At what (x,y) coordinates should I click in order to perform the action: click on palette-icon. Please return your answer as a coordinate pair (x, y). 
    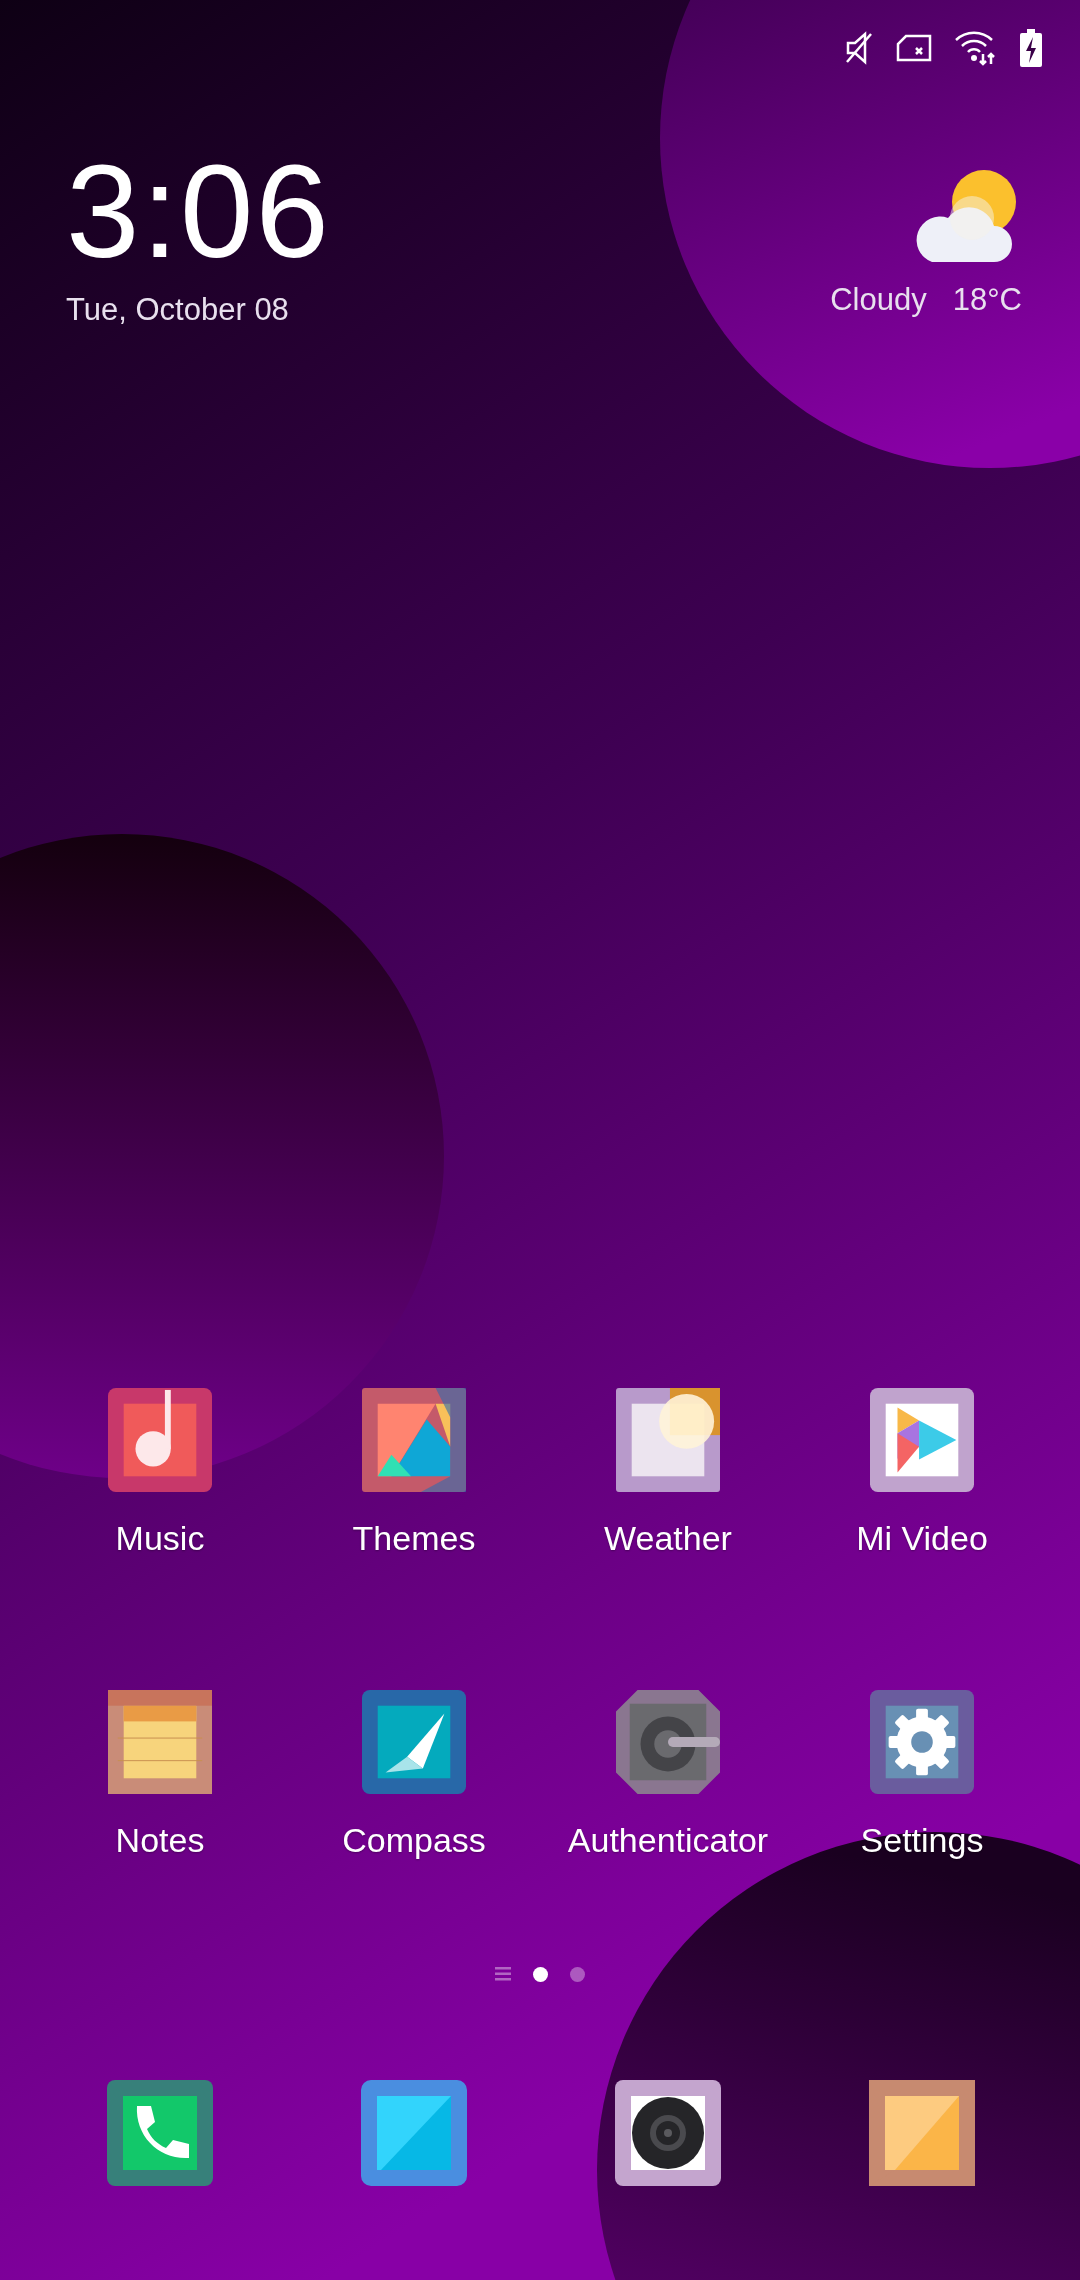
    Looking at the image, I should click on (414, 1440).